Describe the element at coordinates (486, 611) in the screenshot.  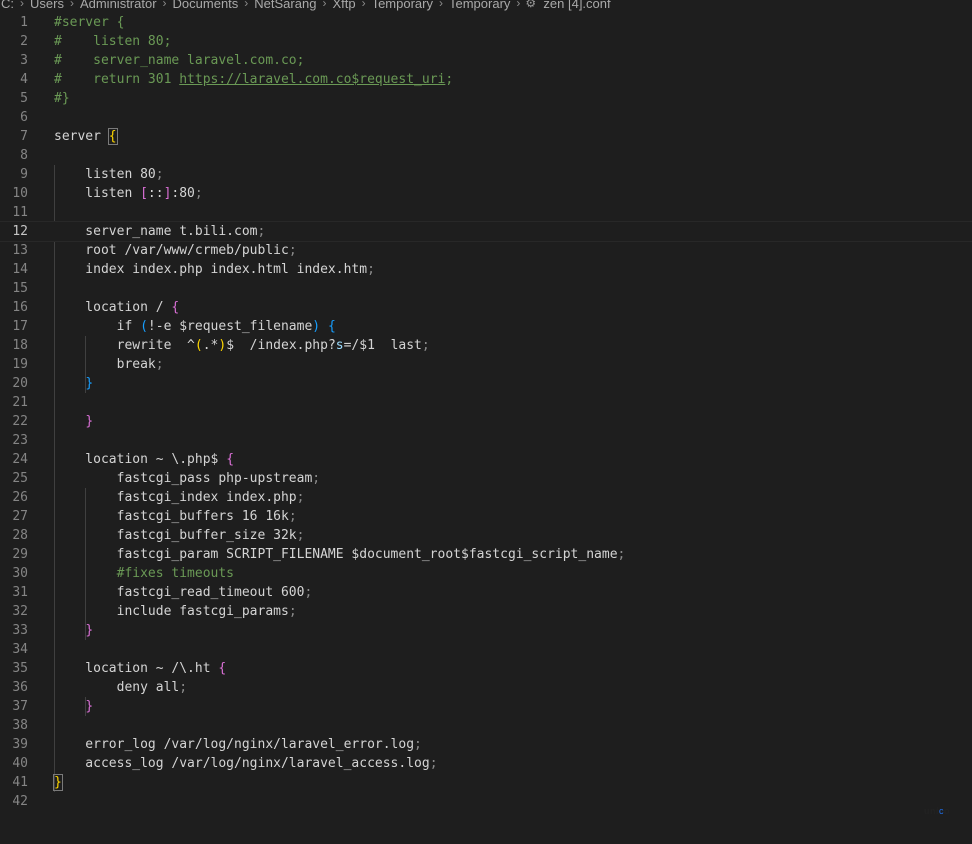
I see `code-line: 32 include fastcgi_params;` at that location.